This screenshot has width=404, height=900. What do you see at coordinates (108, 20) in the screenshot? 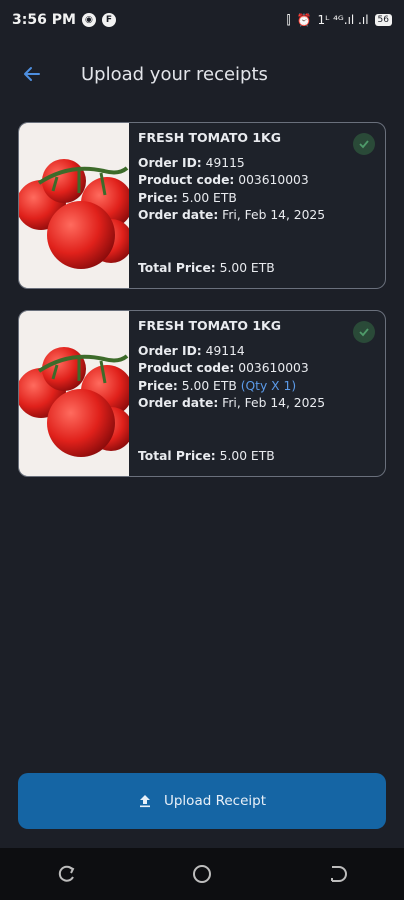
I see `notification-f-icon: F` at bounding box center [108, 20].